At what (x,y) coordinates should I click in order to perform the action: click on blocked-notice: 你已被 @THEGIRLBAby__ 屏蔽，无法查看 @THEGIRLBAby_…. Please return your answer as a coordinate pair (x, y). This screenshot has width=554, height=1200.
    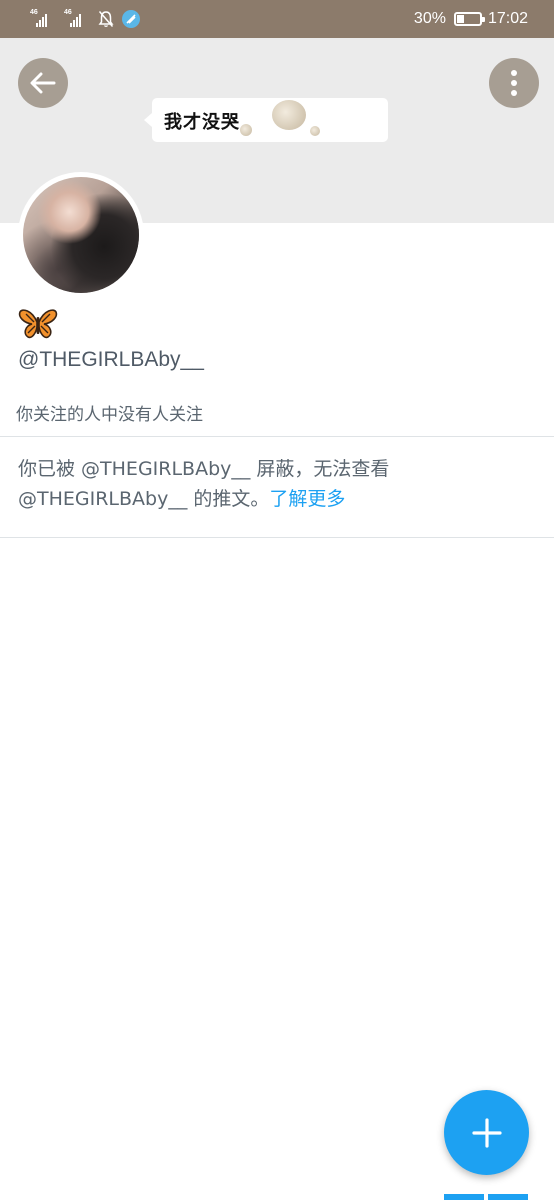
    Looking at the image, I should click on (278, 484).